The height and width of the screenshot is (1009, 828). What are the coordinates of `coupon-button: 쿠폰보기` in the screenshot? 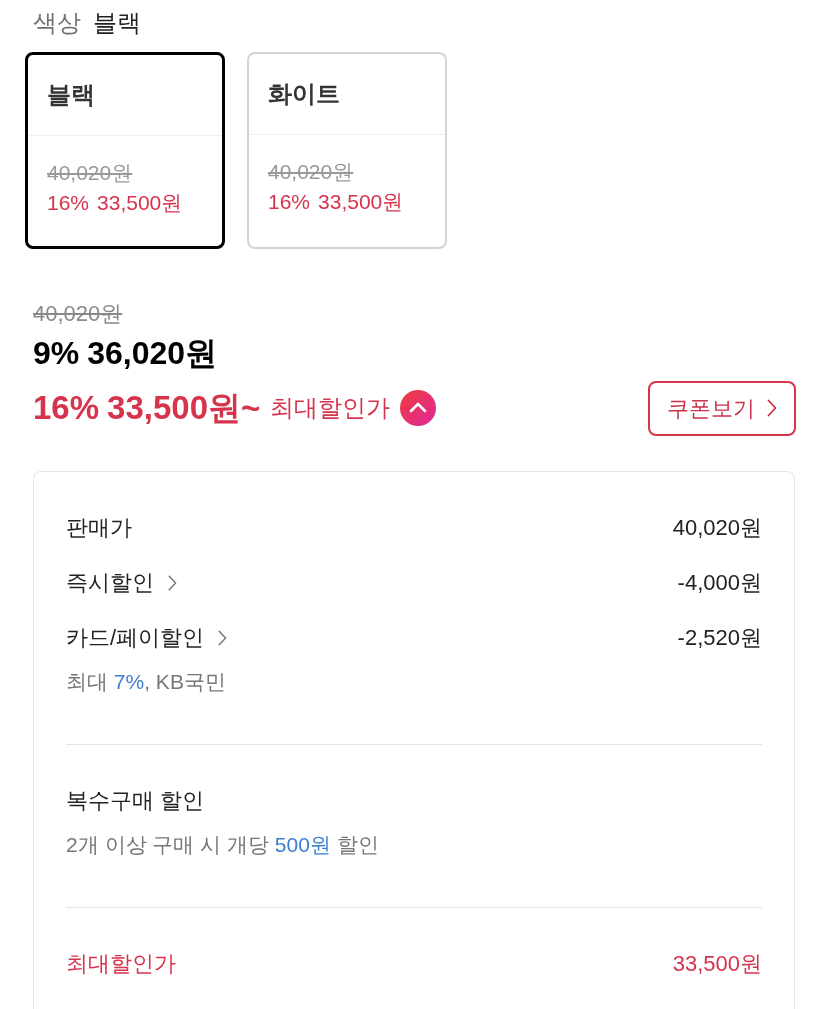 It's located at (722, 408).